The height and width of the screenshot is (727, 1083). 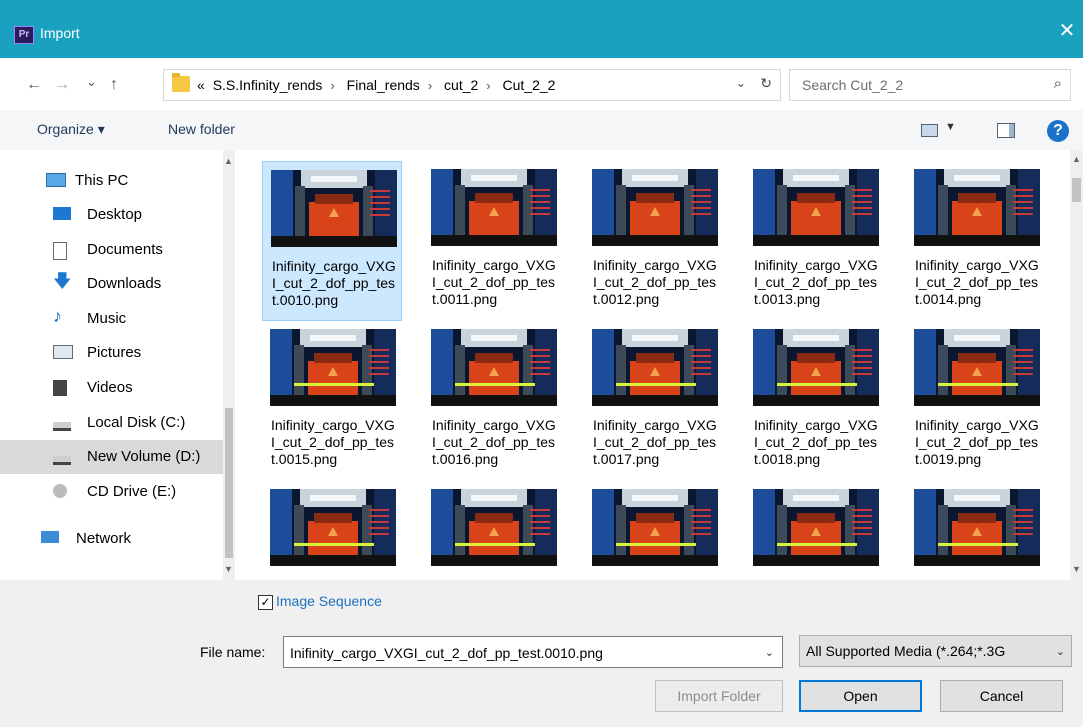 I want to click on sidebar-item-new-volume-d: New Volume (D:), so click(x=111, y=457).